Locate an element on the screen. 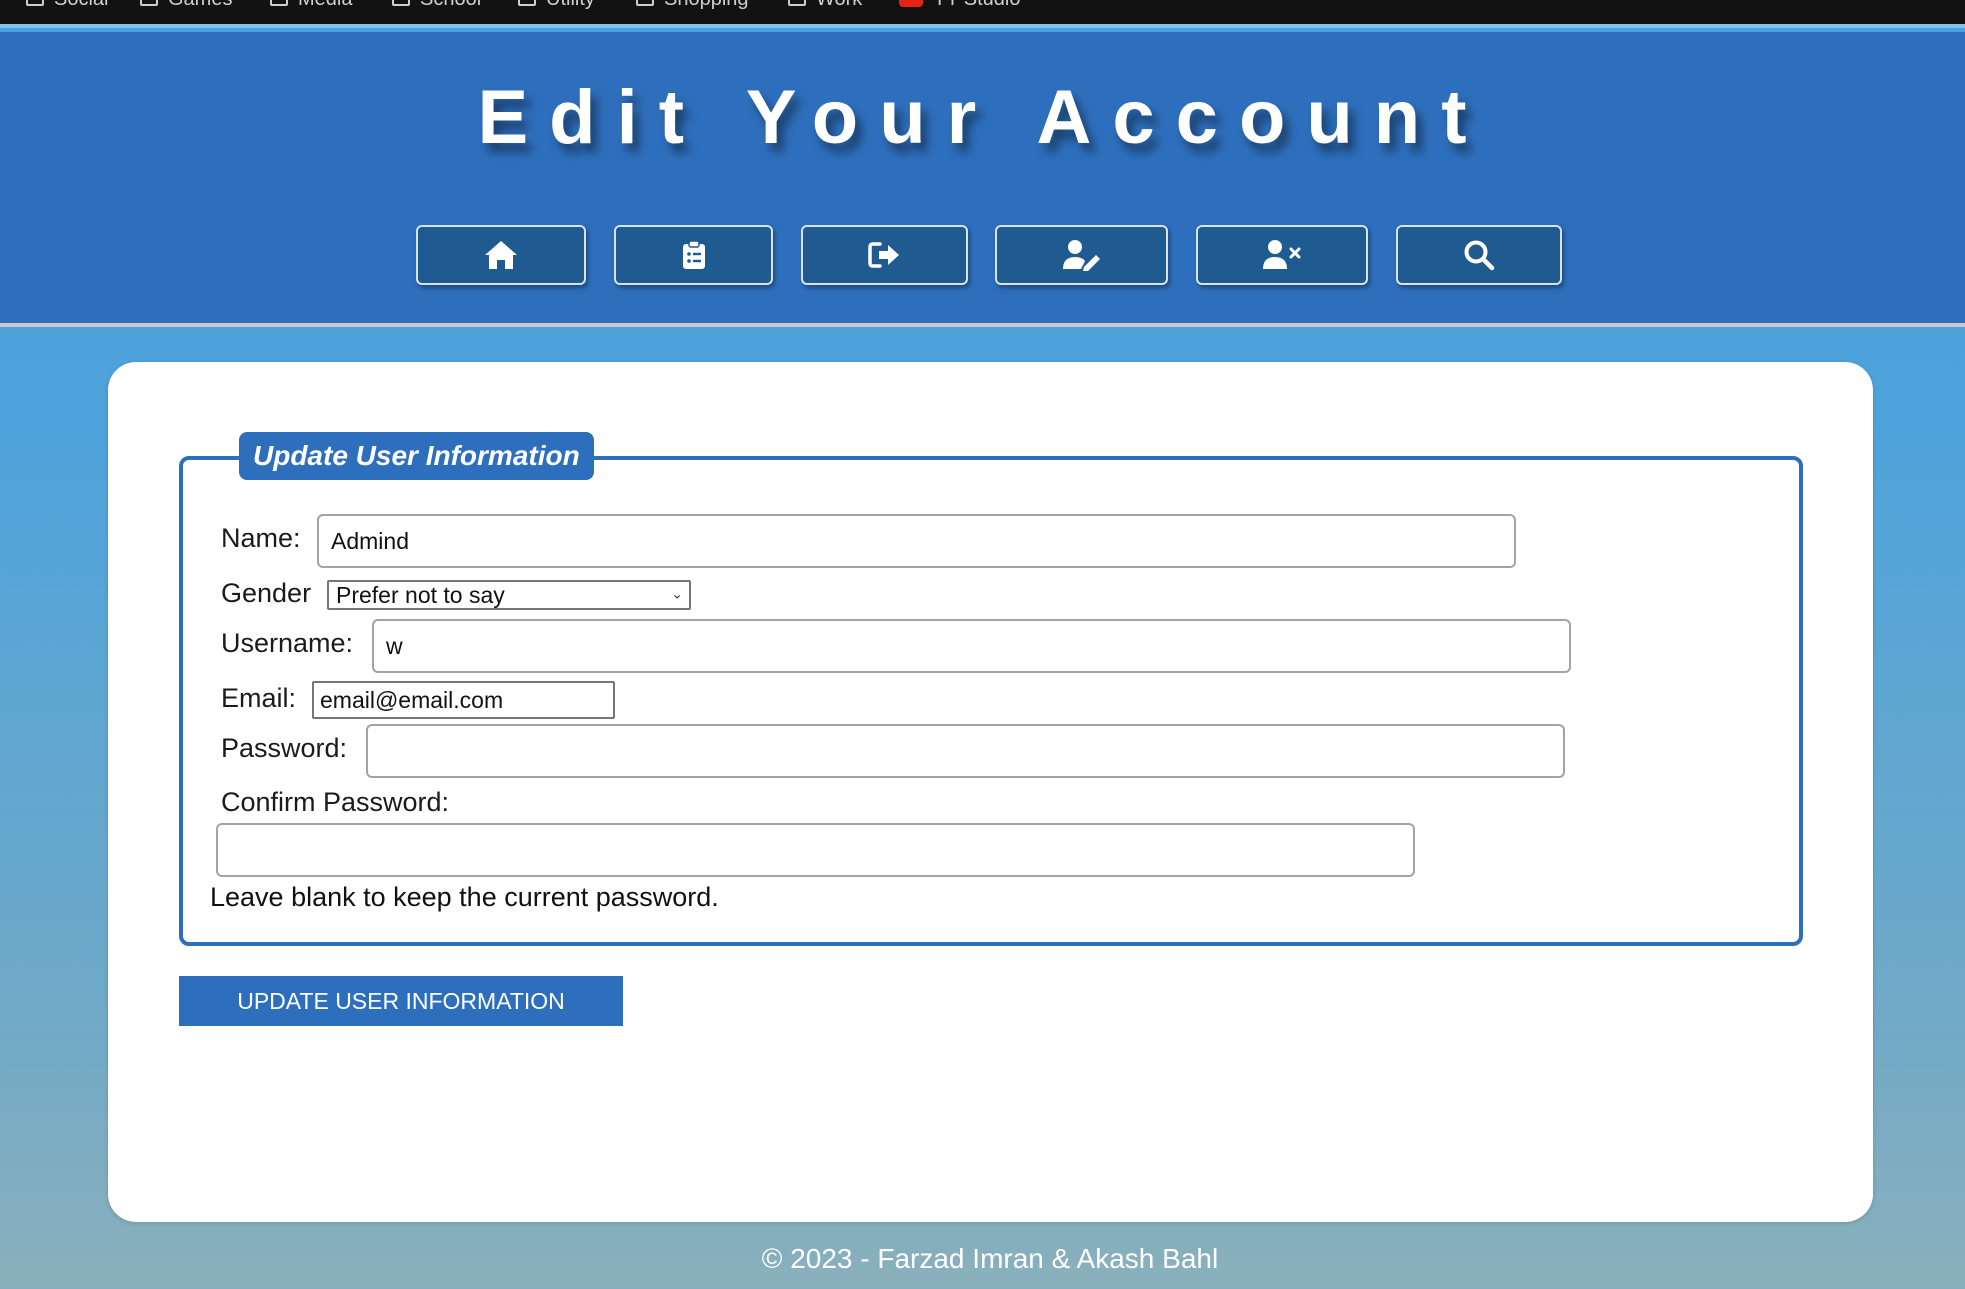 This screenshot has height=1289, width=1965. bookmark-label: Work is located at coordinates (839, 5).